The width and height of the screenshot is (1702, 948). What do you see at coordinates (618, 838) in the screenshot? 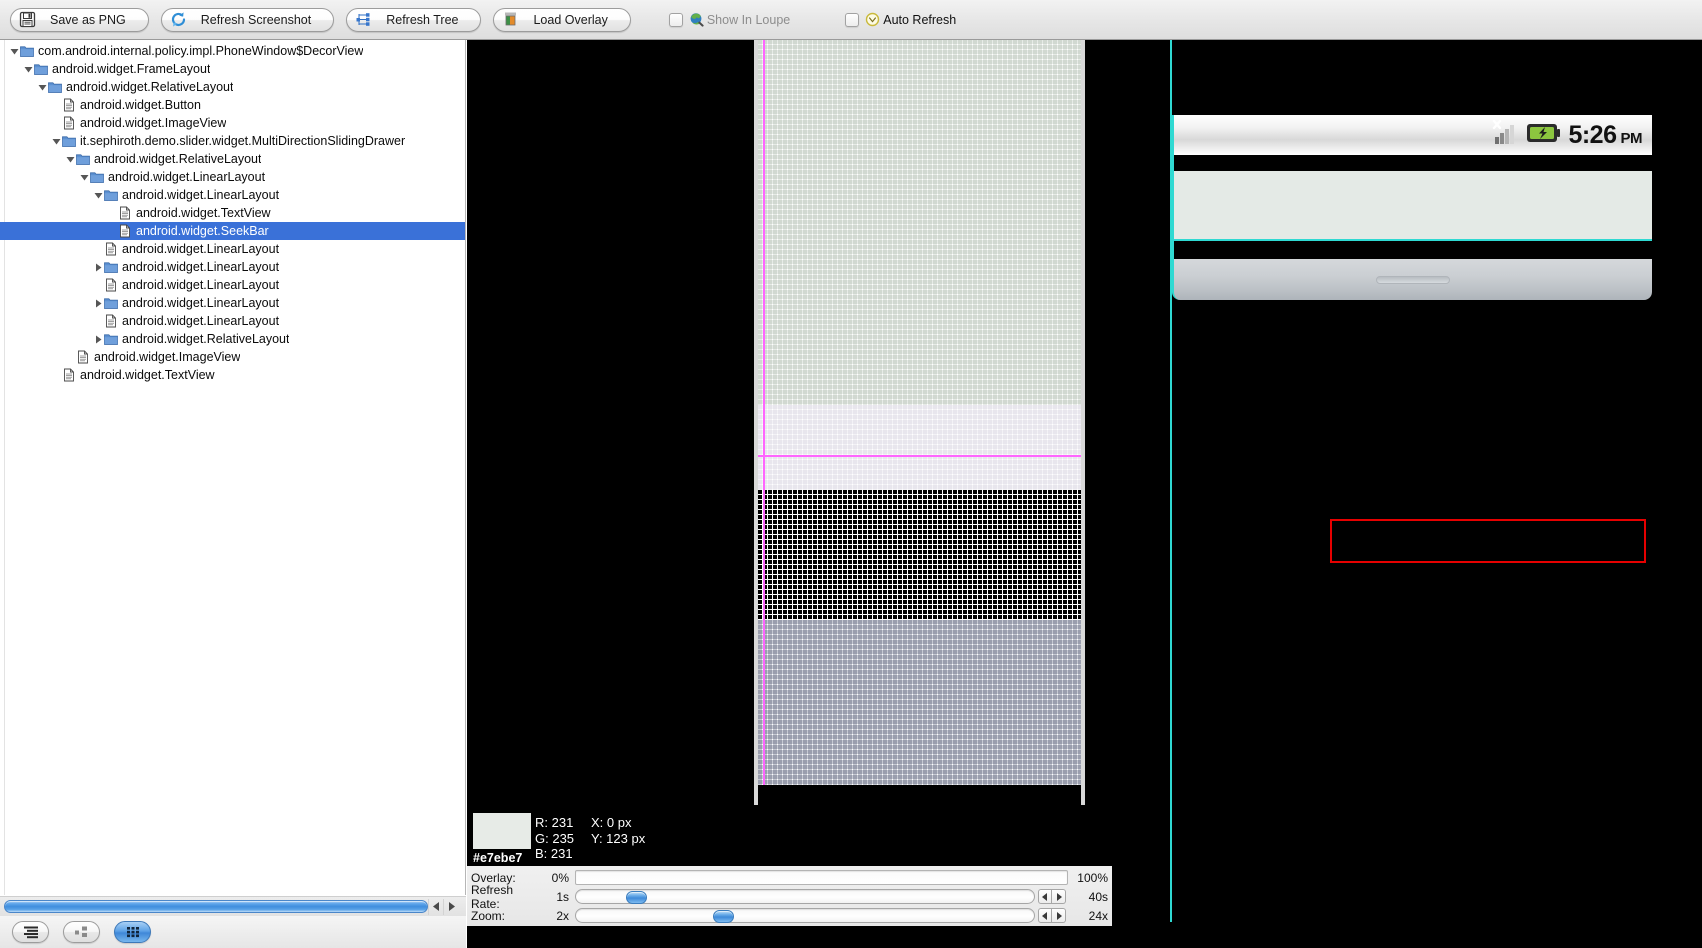
I see `y-coordinate: Y: 123 px` at bounding box center [618, 838].